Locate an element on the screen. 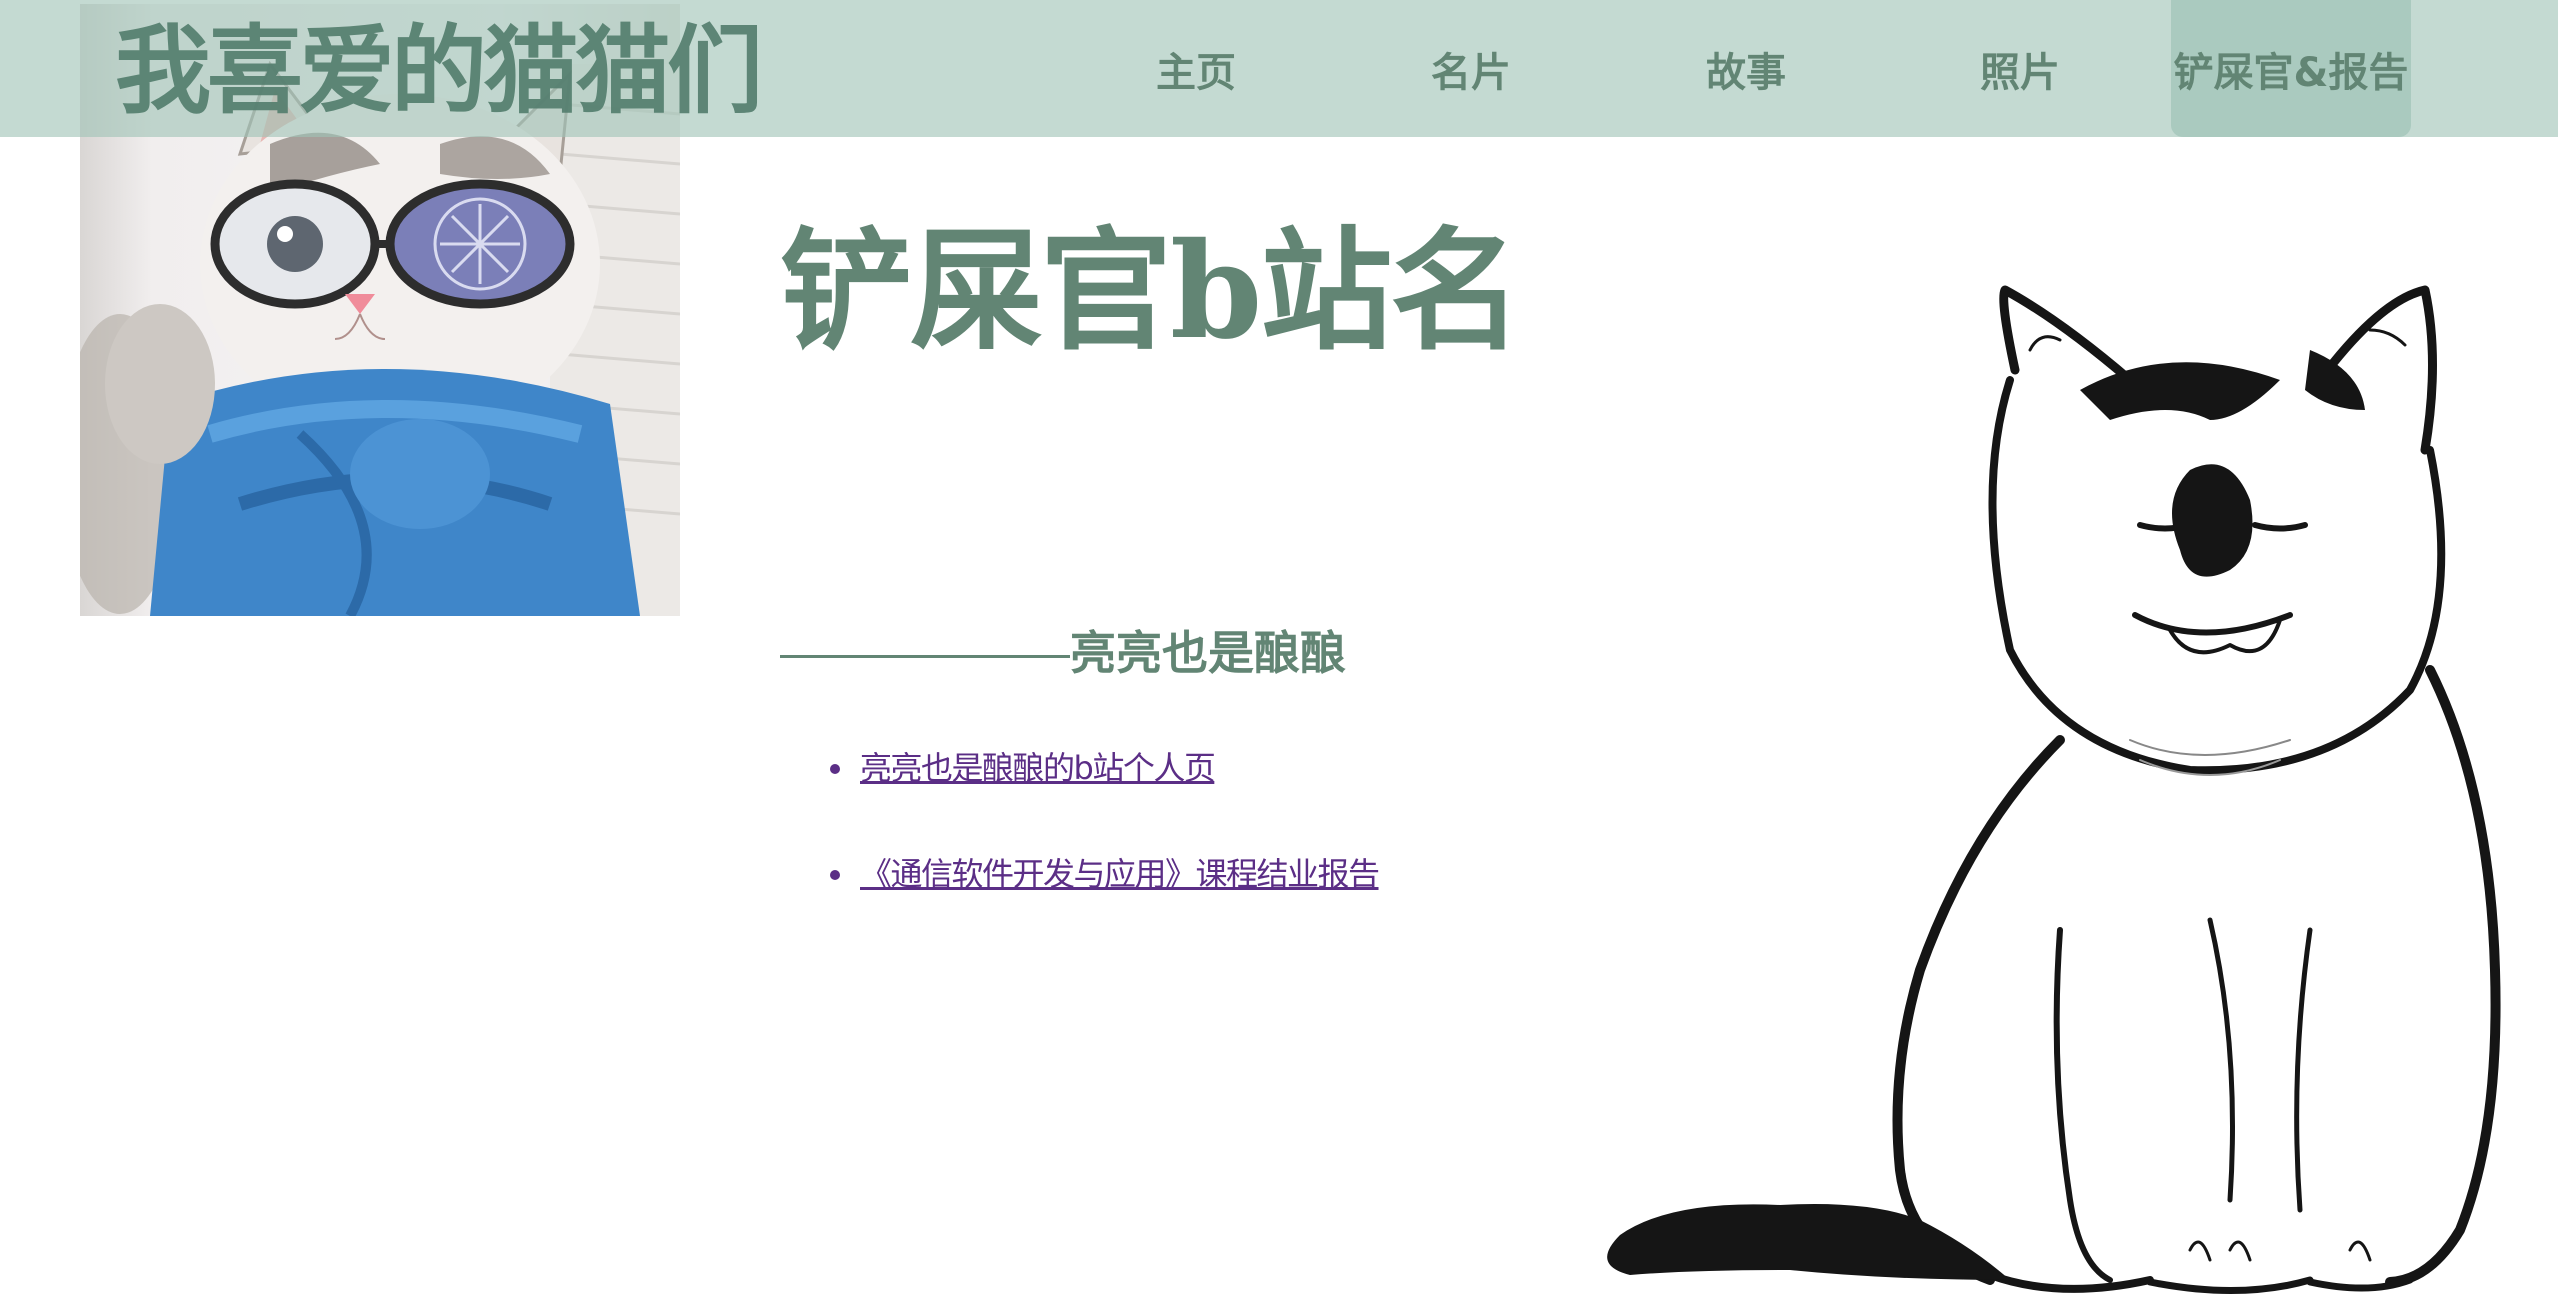  nav-profile-card: 名片 is located at coordinates (1471, 68).